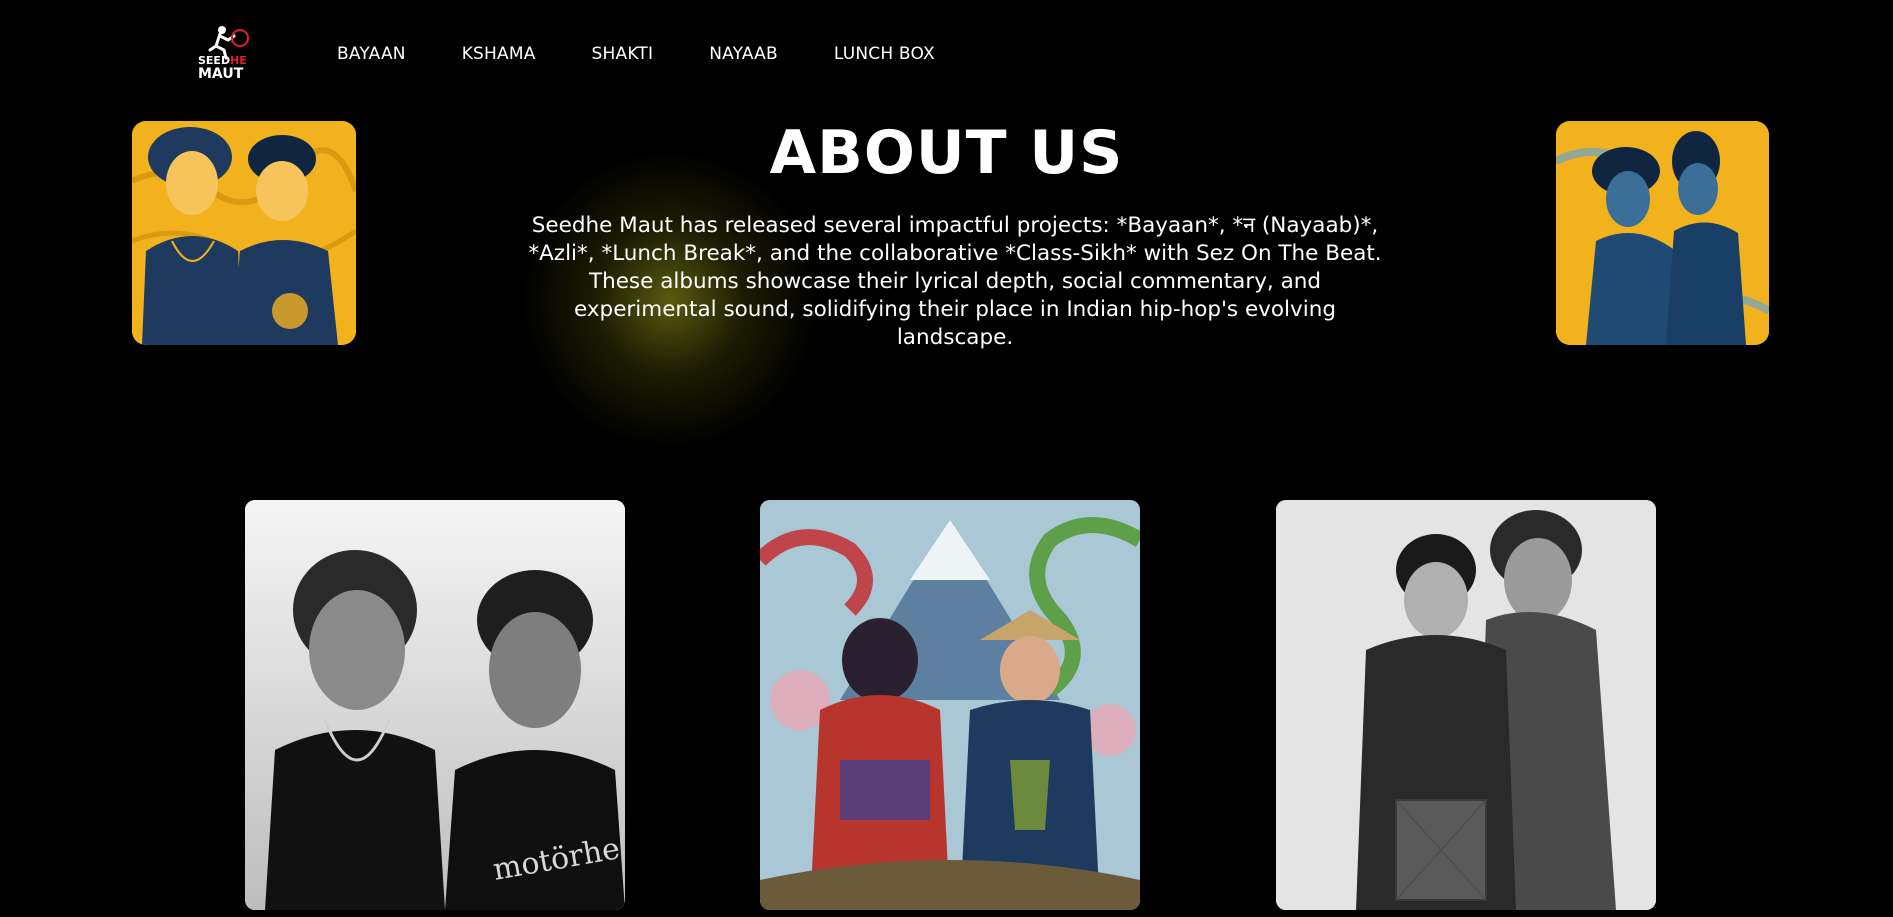 The width and height of the screenshot is (1893, 917). Describe the element at coordinates (884, 54) in the screenshot. I see `nav-item-lunch-box: LUNCH BOX` at that location.